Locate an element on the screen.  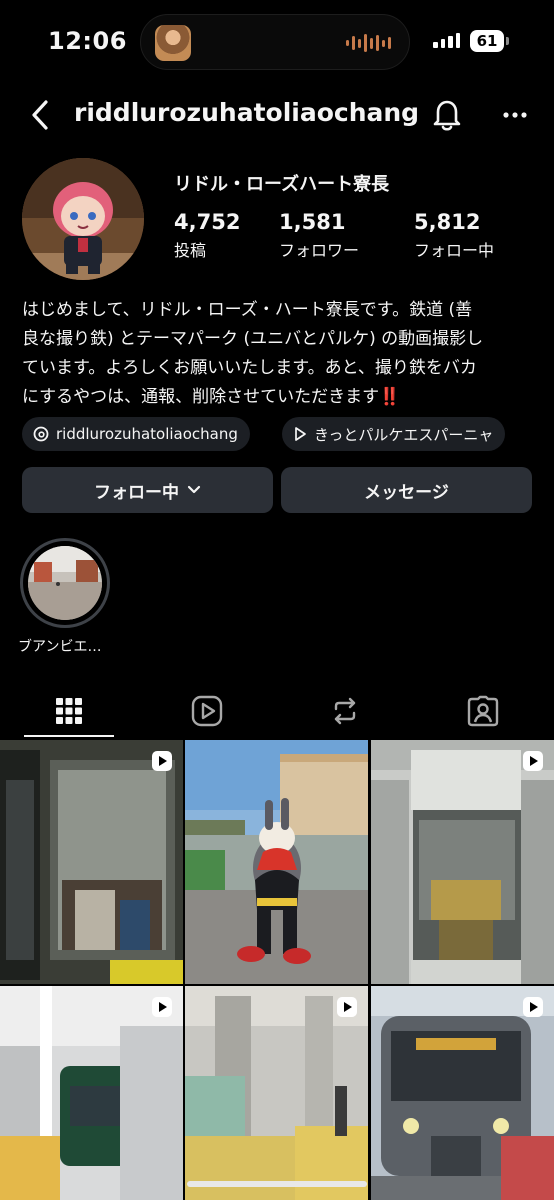
story-highlight is located at coordinates (65, 583).